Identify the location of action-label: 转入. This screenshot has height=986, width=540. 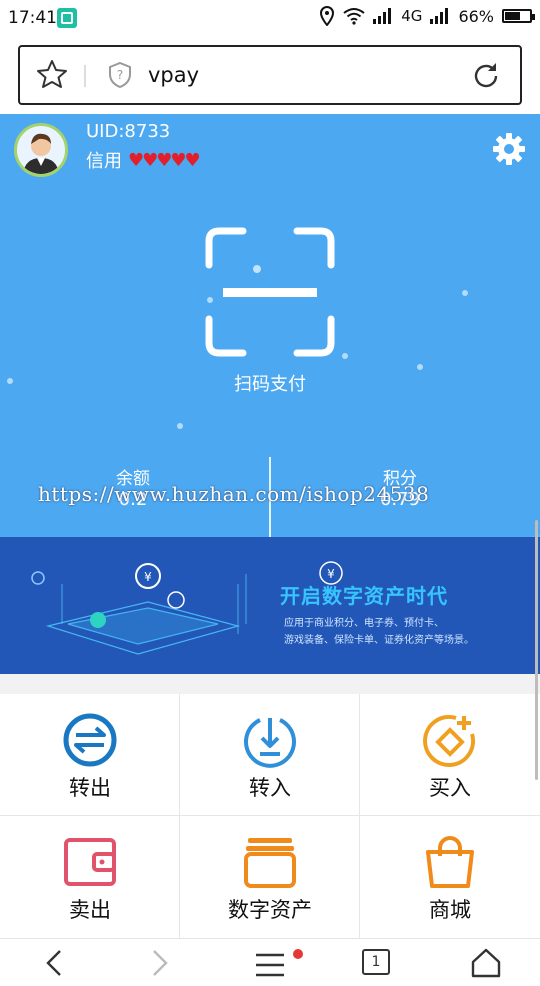
(270, 788).